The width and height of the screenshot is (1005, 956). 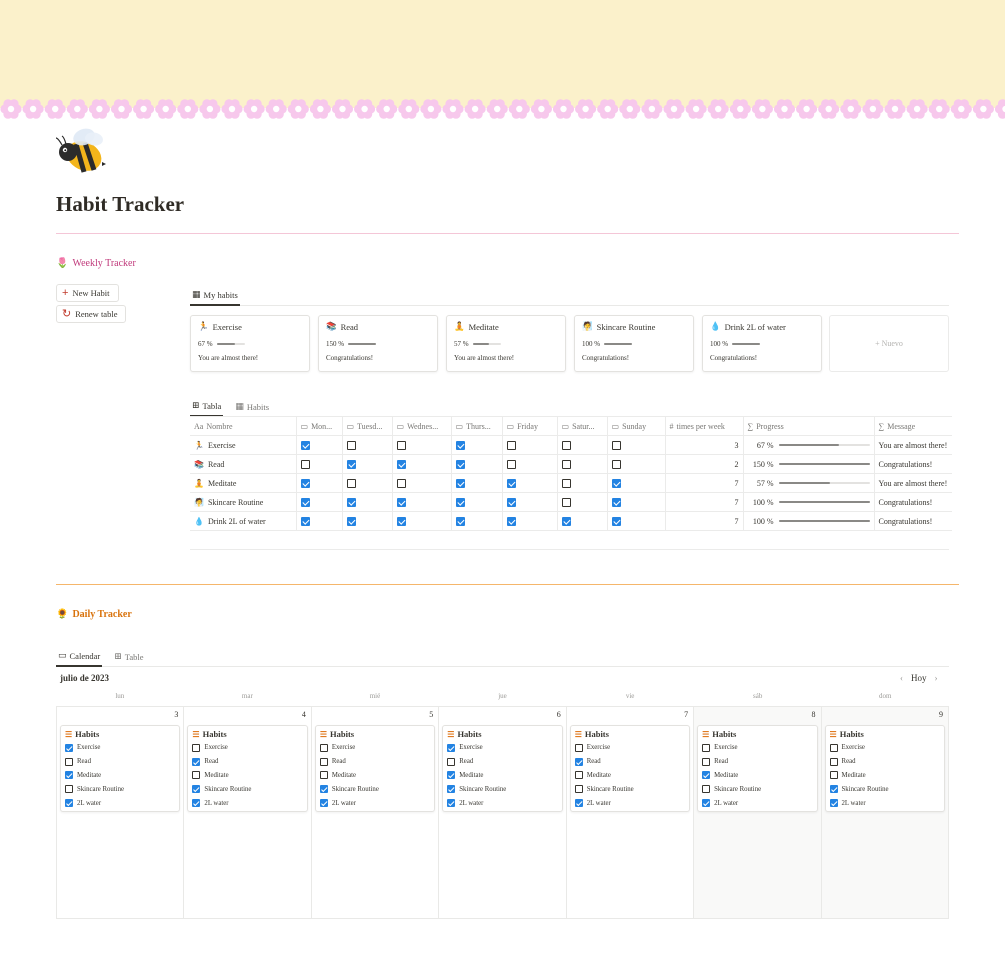 What do you see at coordinates (243, 426) in the screenshot?
I see `column-header: Aa Nombre` at bounding box center [243, 426].